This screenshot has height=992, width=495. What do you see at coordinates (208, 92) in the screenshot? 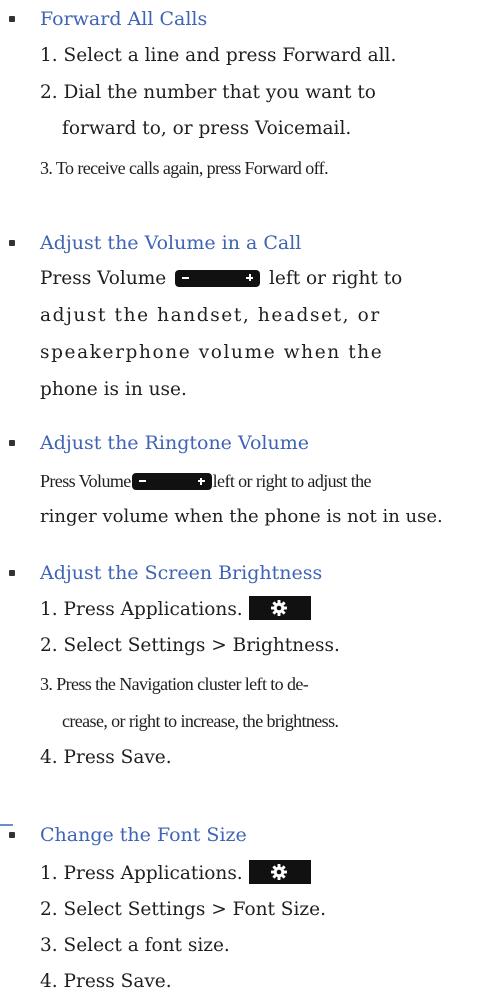
I see `step-line: 2. Dial the number that you want to` at bounding box center [208, 92].